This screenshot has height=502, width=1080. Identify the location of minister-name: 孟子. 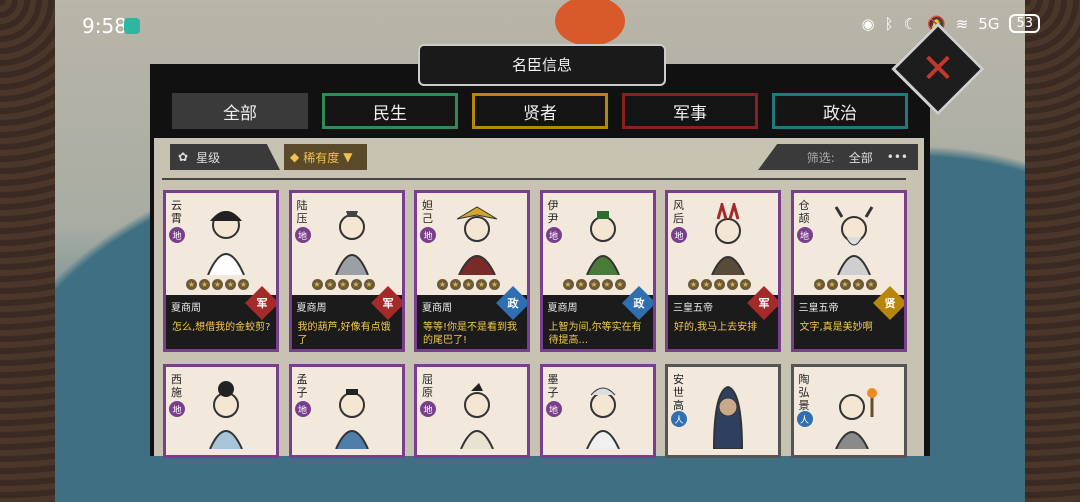
(302, 386).